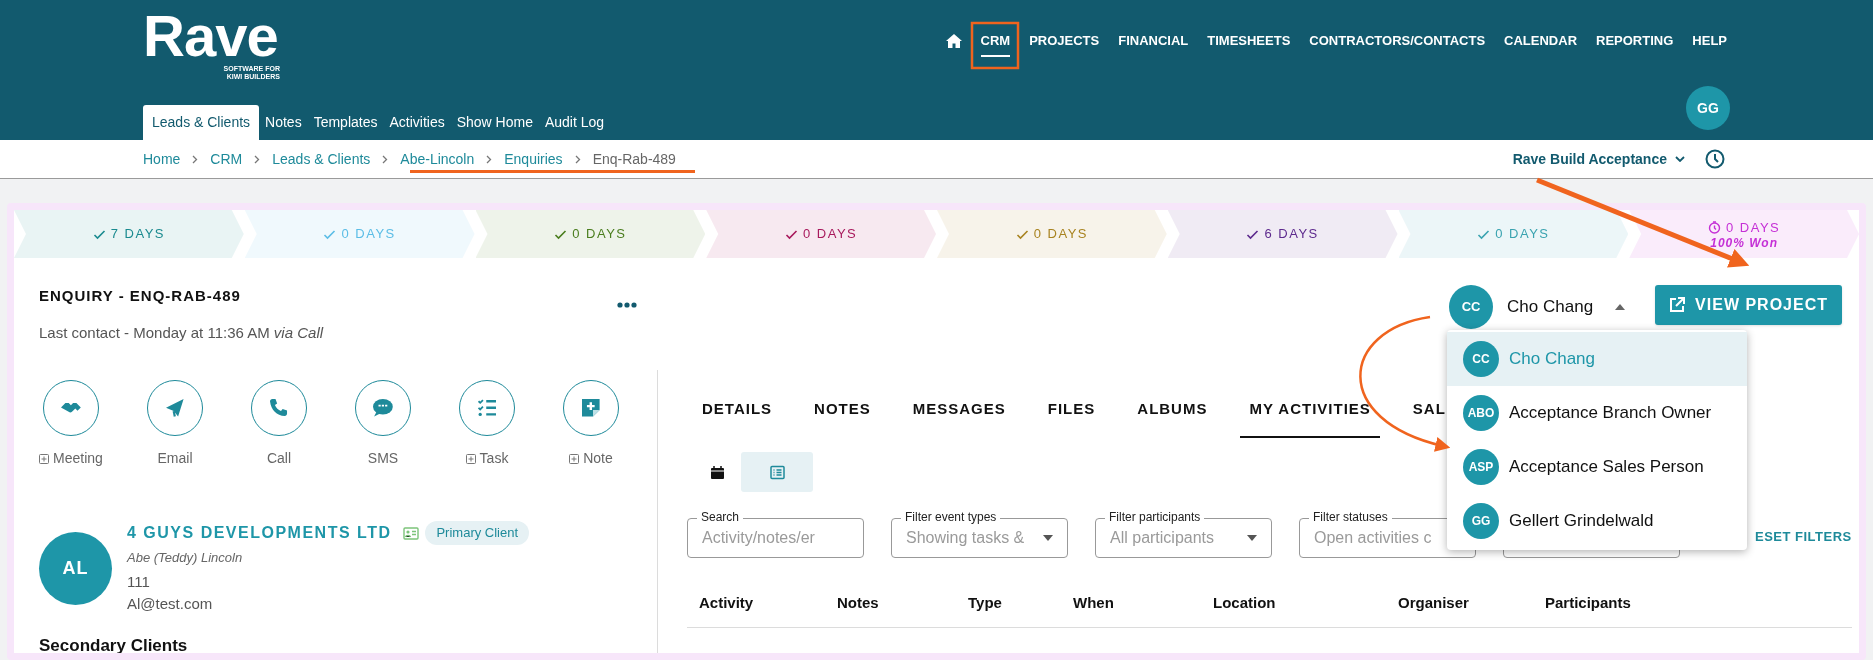 The height and width of the screenshot is (660, 1873). Describe the element at coordinates (175, 458) in the screenshot. I see `action-label: Email` at that location.